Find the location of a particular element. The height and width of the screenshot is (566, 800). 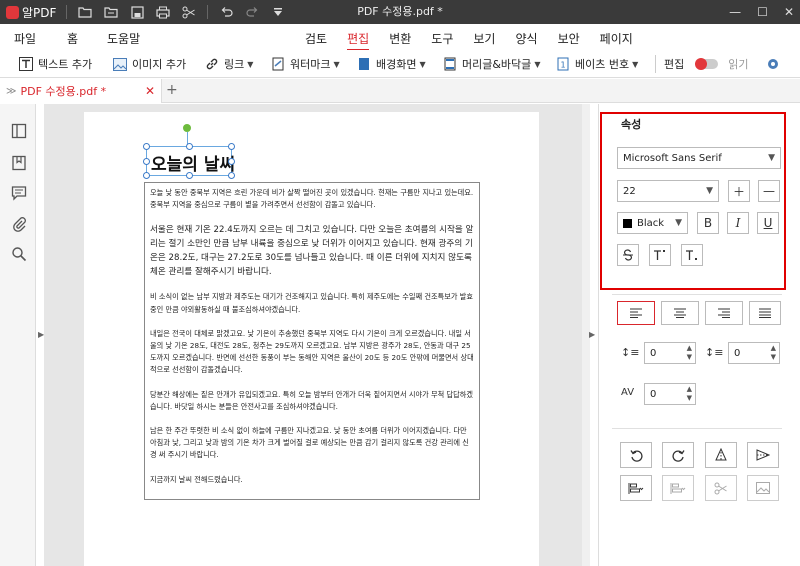

watermark-button: 워터마크 ▼ is located at coordinates (305, 64).